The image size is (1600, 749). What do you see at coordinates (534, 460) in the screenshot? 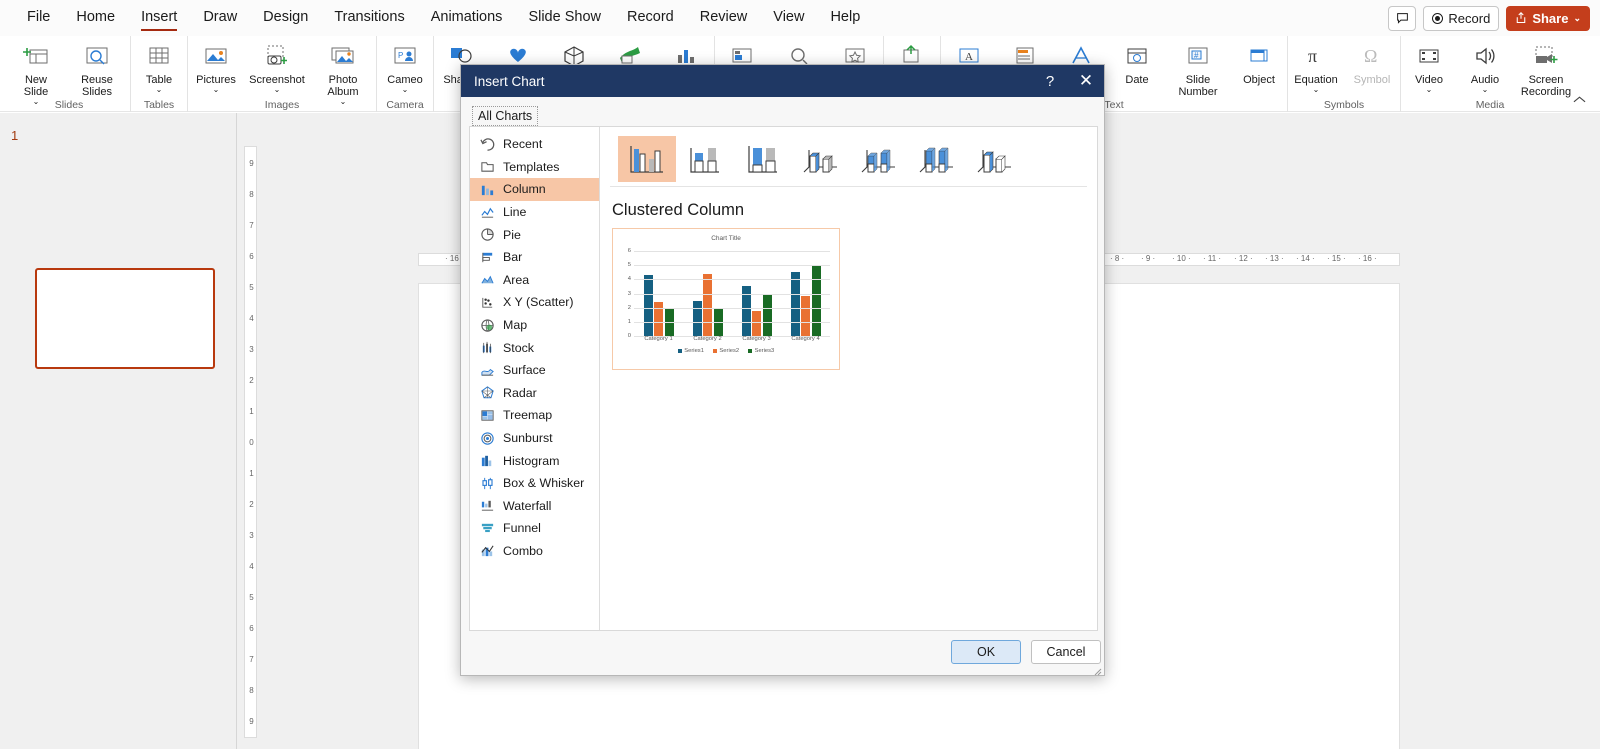
I see `chart-category-histogram: Histogram` at bounding box center [534, 460].